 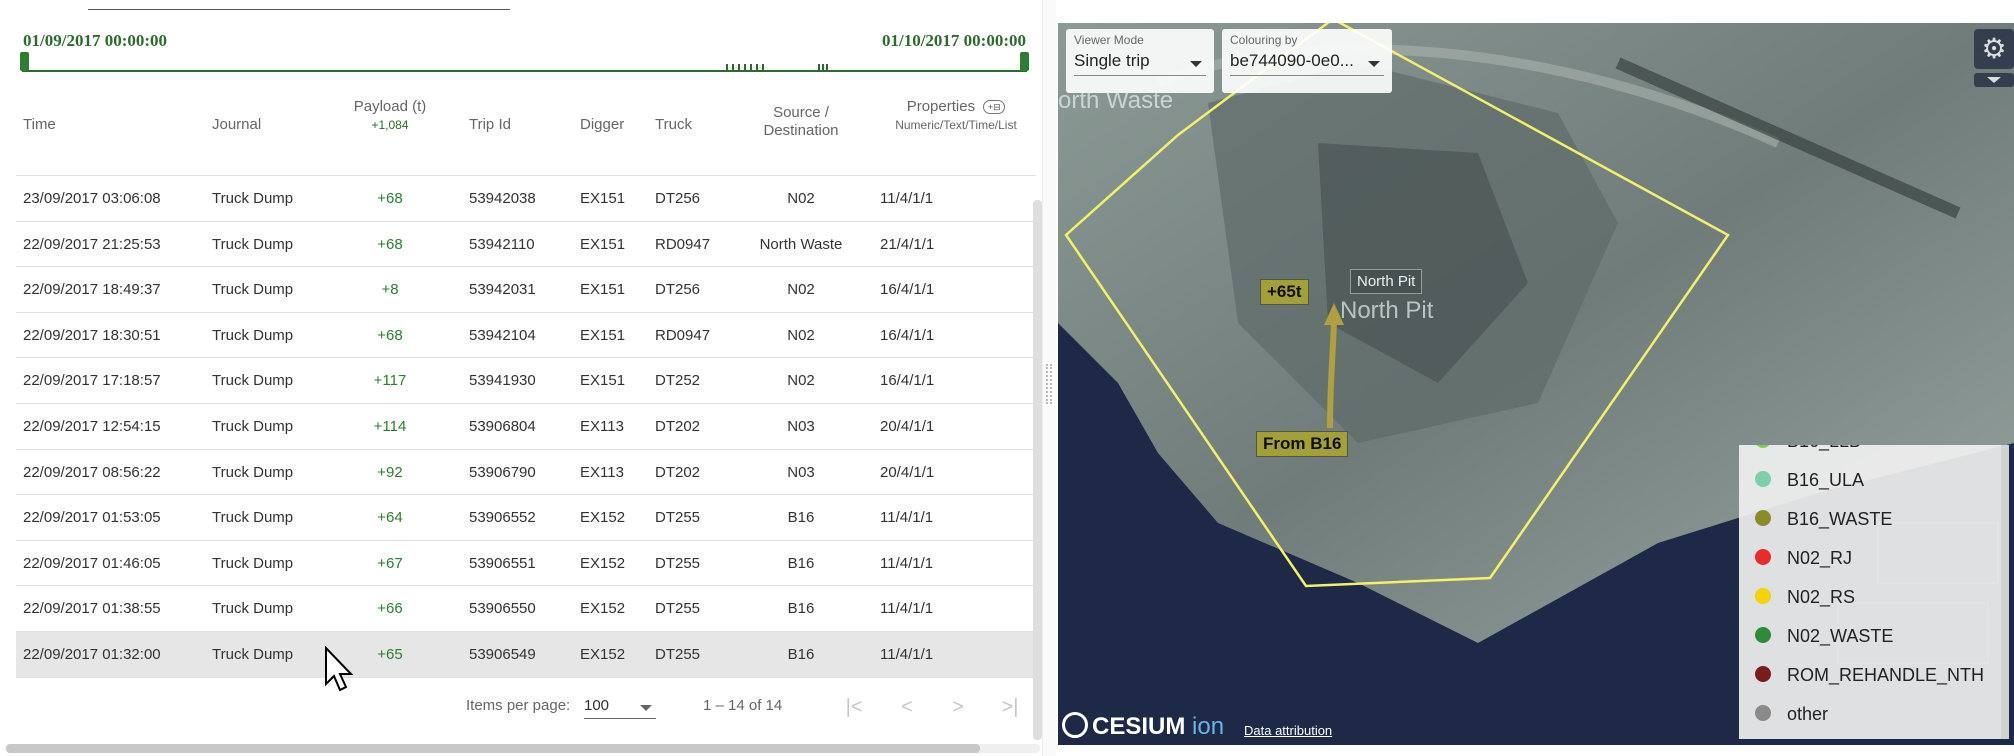 I want to click on cell-payload: +114, so click(x=390, y=426).